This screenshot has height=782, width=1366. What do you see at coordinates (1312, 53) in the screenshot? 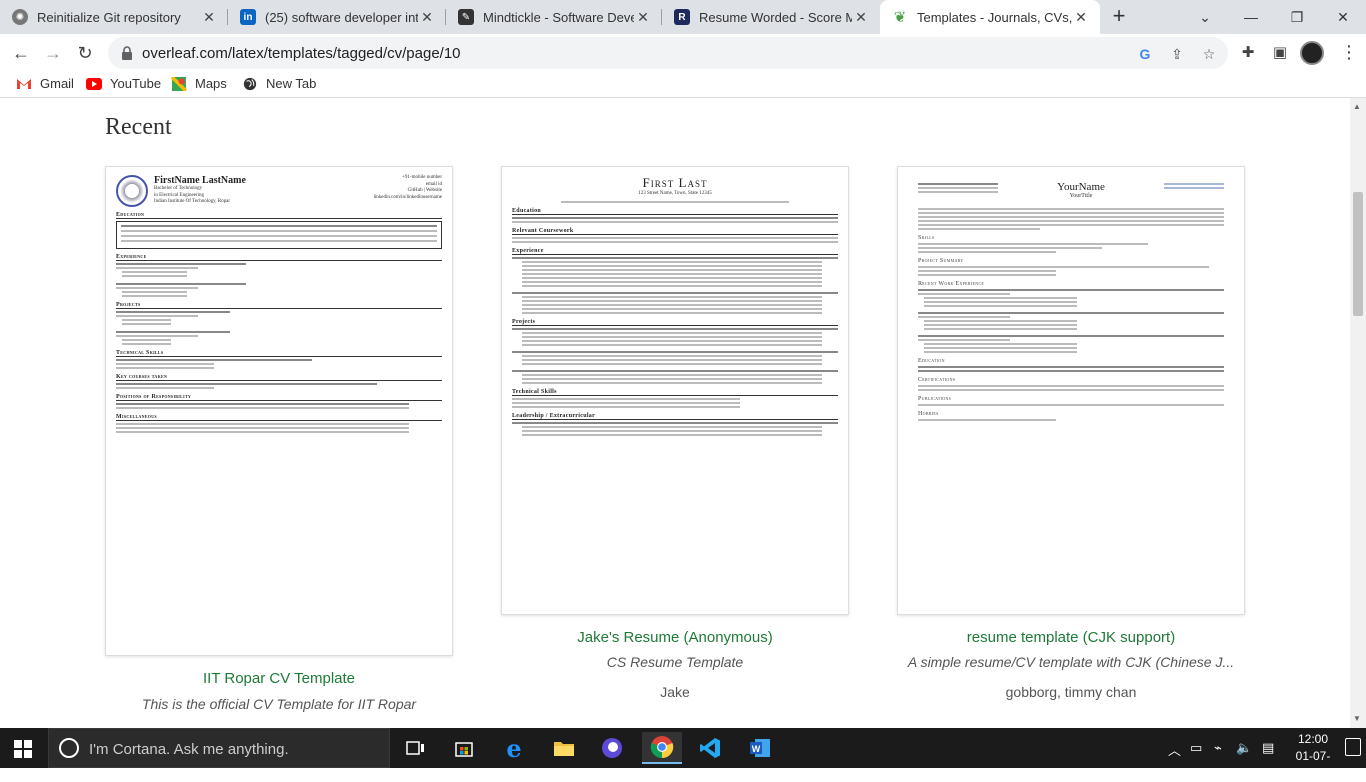
I see `profile-avatar` at bounding box center [1312, 53].